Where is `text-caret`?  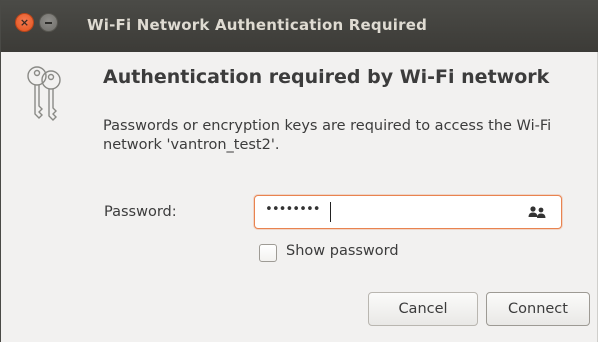
text-caret is located at coordinates (330, 212).